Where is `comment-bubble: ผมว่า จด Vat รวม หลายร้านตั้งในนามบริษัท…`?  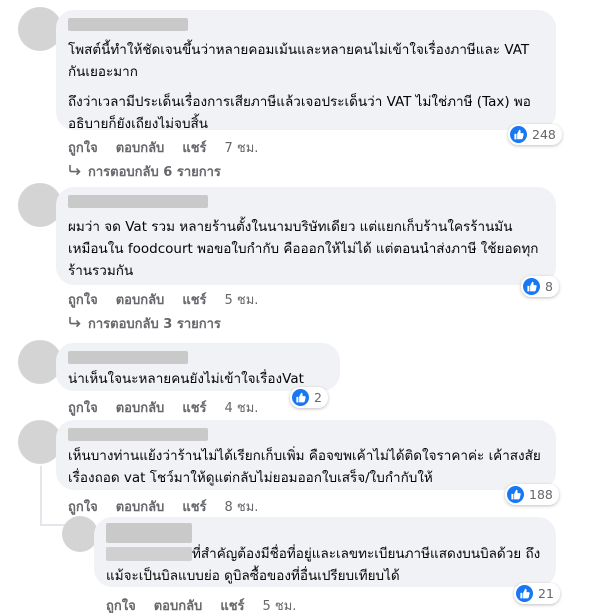 comment-bubble: ผมว่า จด Vat รวม หลายร้านตั้งในนามบริษัท… is located at coordinates (306, 236).